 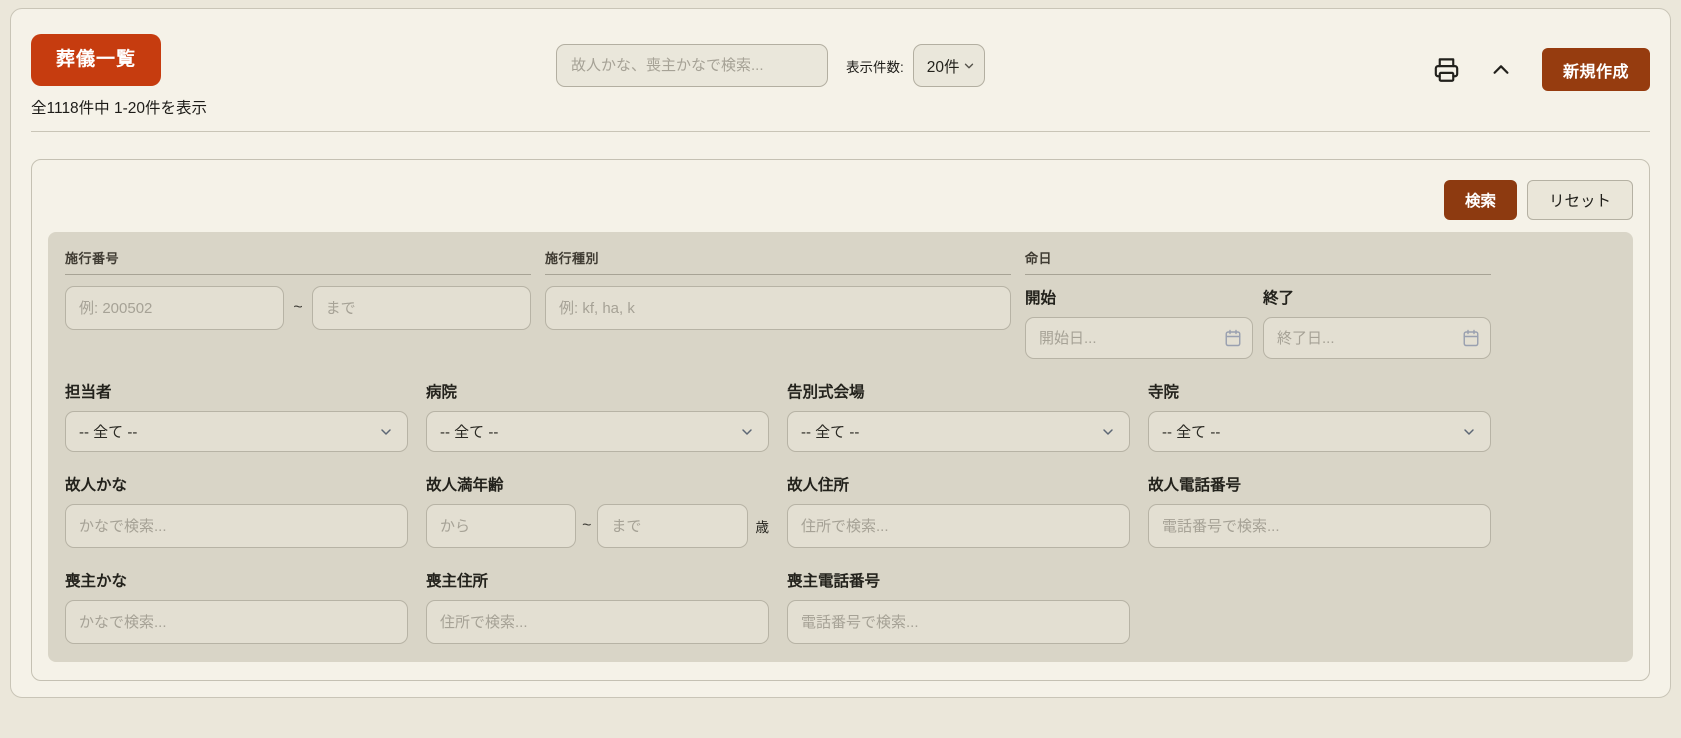 What do you see at coordinates (1258, 261) in the screenshot?
I see `death-date-legend: 命日` at bounding box center [1258, 261].